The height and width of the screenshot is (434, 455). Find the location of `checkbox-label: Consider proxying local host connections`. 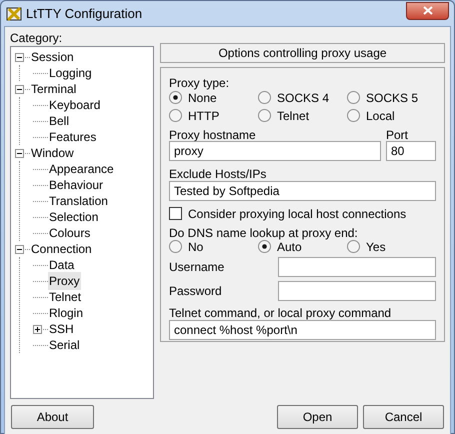

checkbox-label: Consider proxying local host connections is located at coordinates (297, 214).